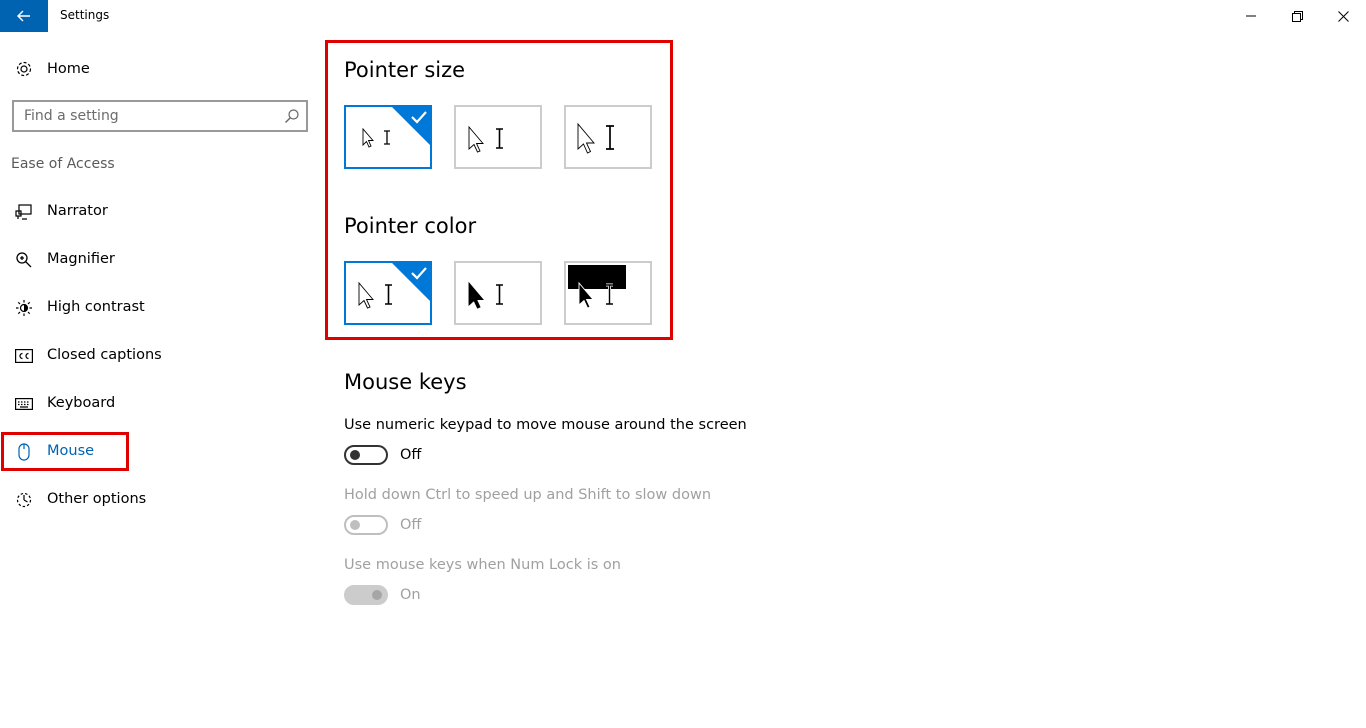  What do you see at coordinates (482, 565) in the screenshot?
I see `num-lock-label: Use mouse keys when Num Lock is on` at bounding box center [482, 565].